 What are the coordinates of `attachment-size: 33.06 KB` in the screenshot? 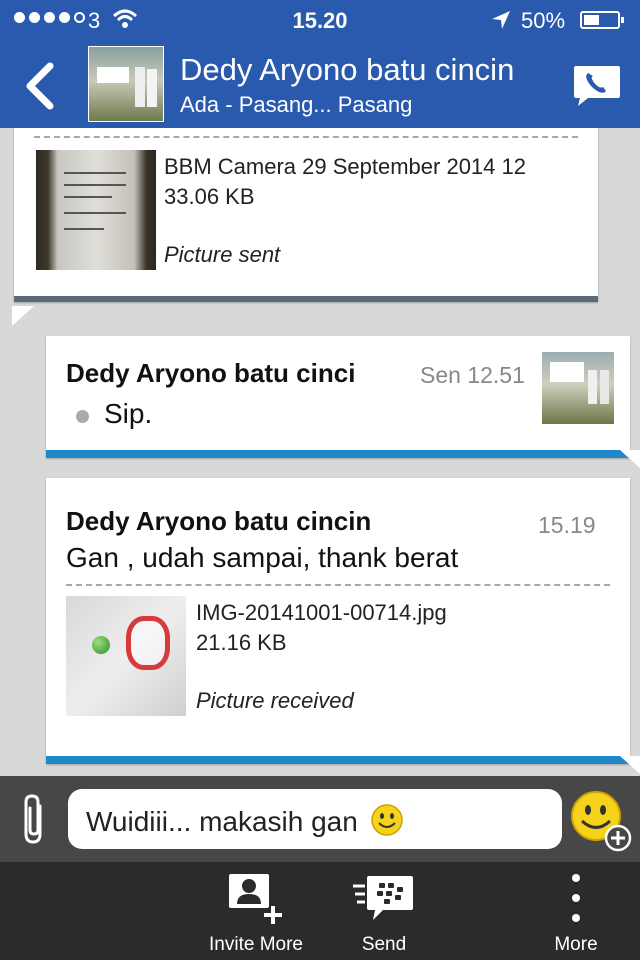 It's located at (209, 196).